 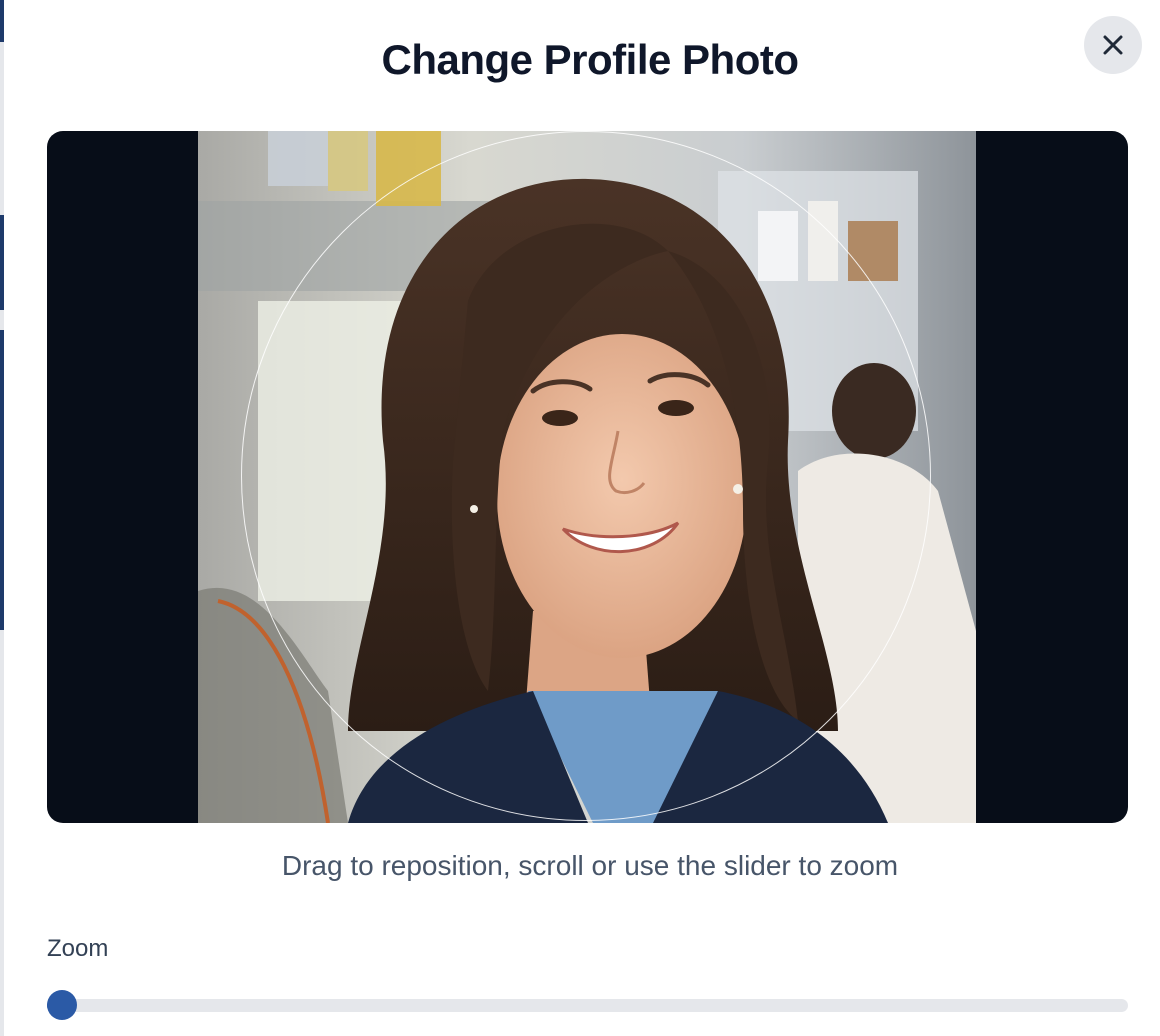 I want to click on close-icon, so click(x=1113, y=45).